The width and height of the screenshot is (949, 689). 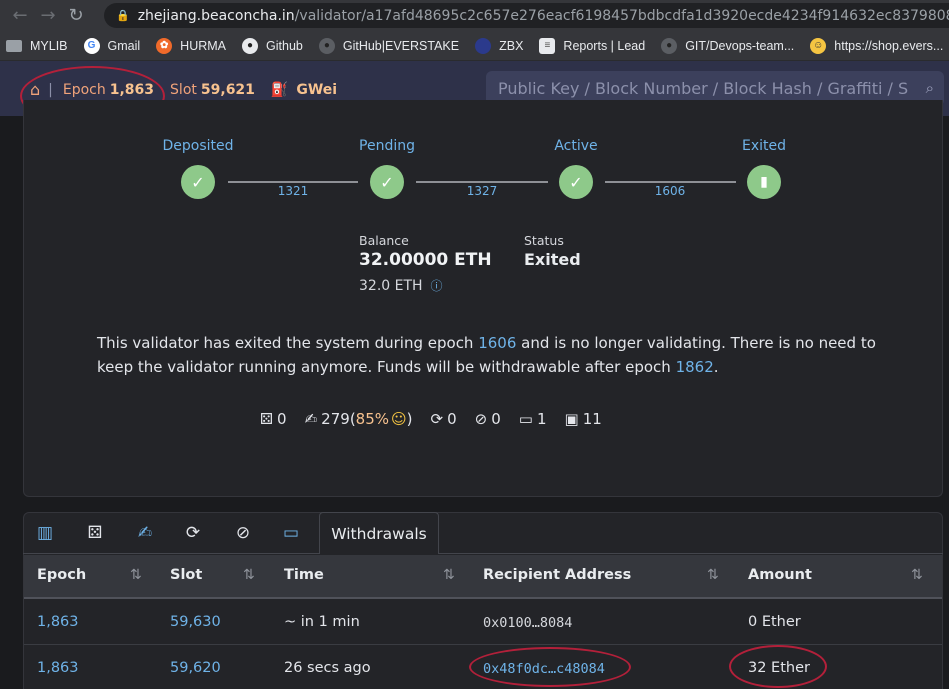 What do you see at coordinates (183, 89) in the screenshot?
I see `slot-label: Slot` at bounding box center [183, 89].